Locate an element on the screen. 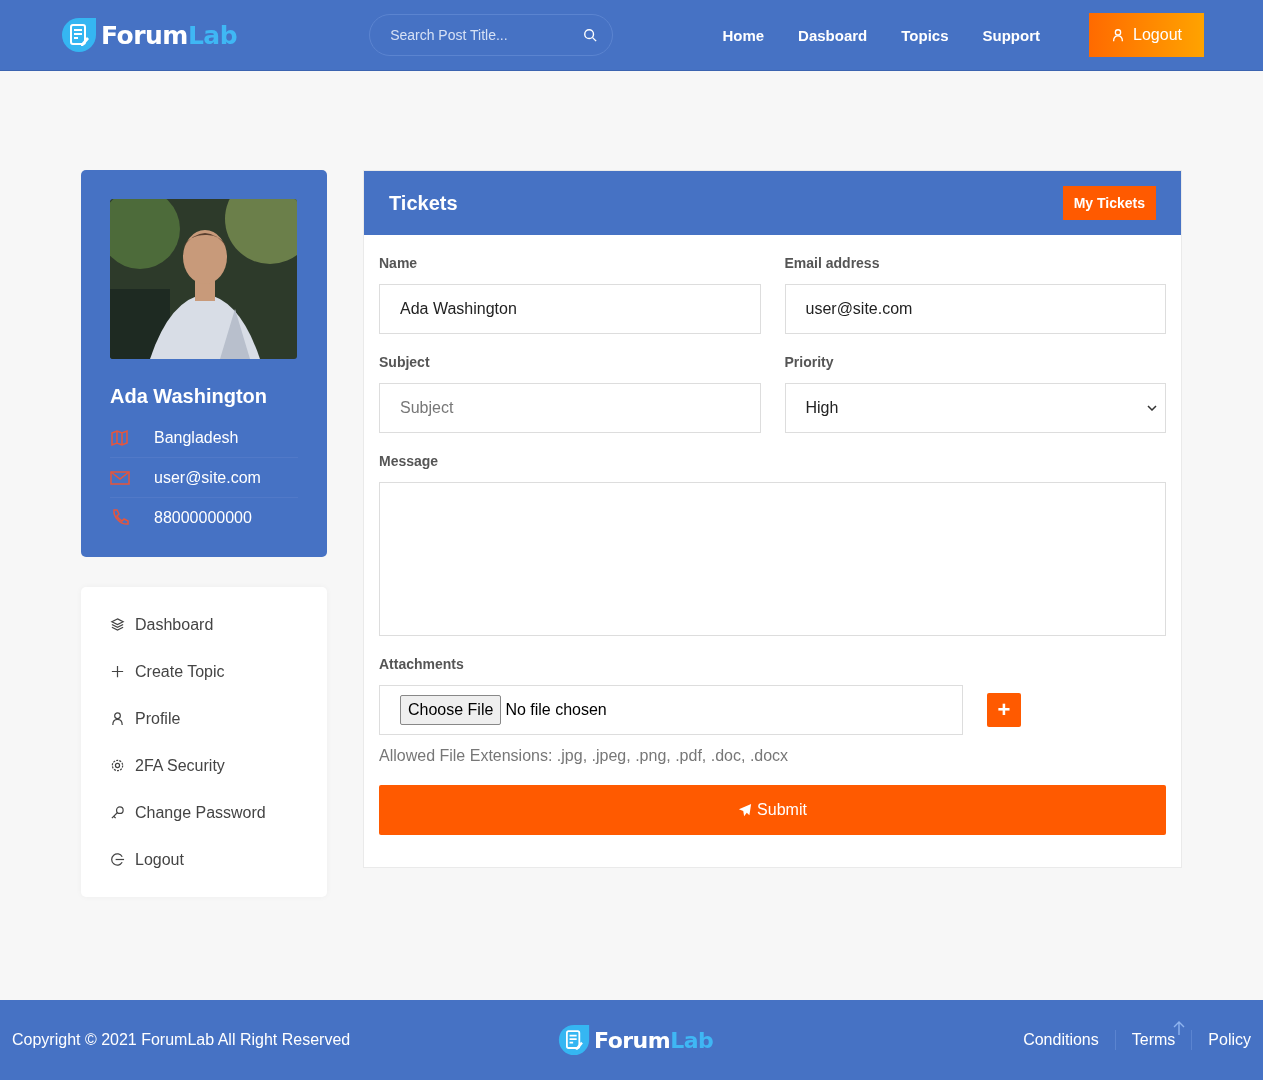 The width and height of the screenshot is (1263, 1080). panel-title: Tickets is located at coordinates (423, 203).